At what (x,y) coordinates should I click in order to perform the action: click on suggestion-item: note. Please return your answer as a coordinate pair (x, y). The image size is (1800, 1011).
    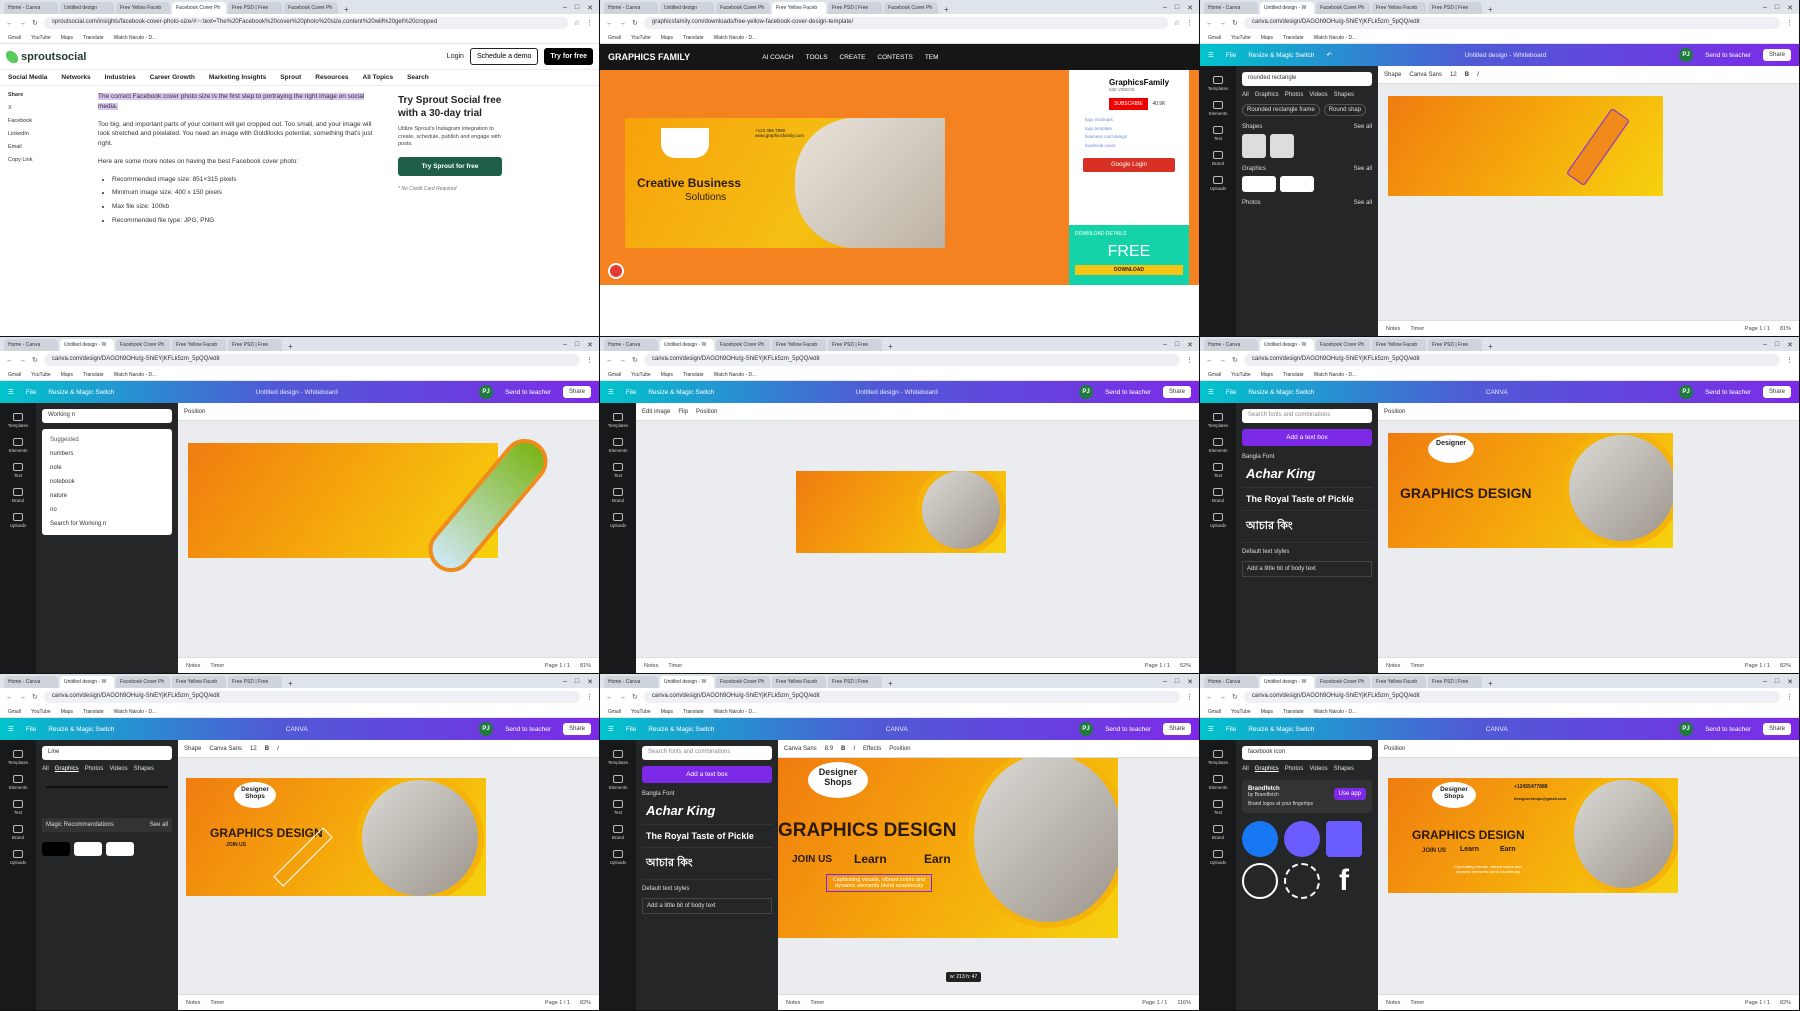
    Looking at the image, I should click on (107, 468).